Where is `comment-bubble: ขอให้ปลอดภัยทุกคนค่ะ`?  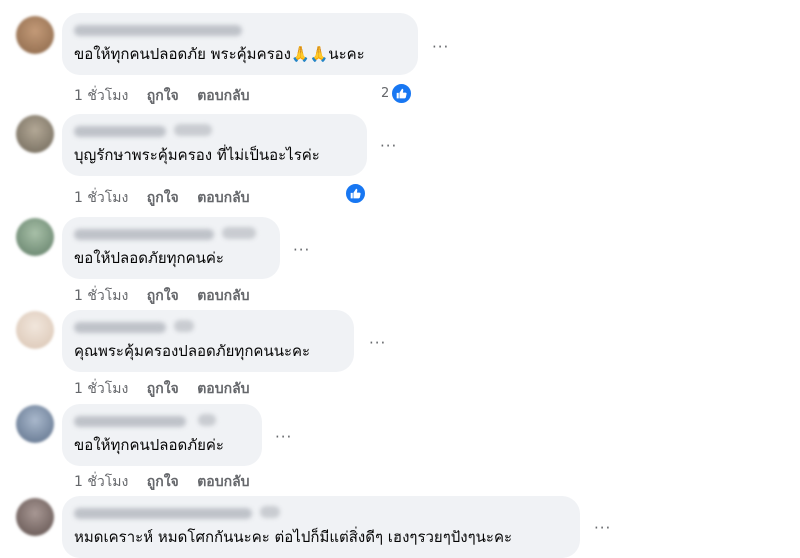
comment-bubble: ขอให้ปลอดภัยทุกคนค่ะ is located at coordinates (171, 248).